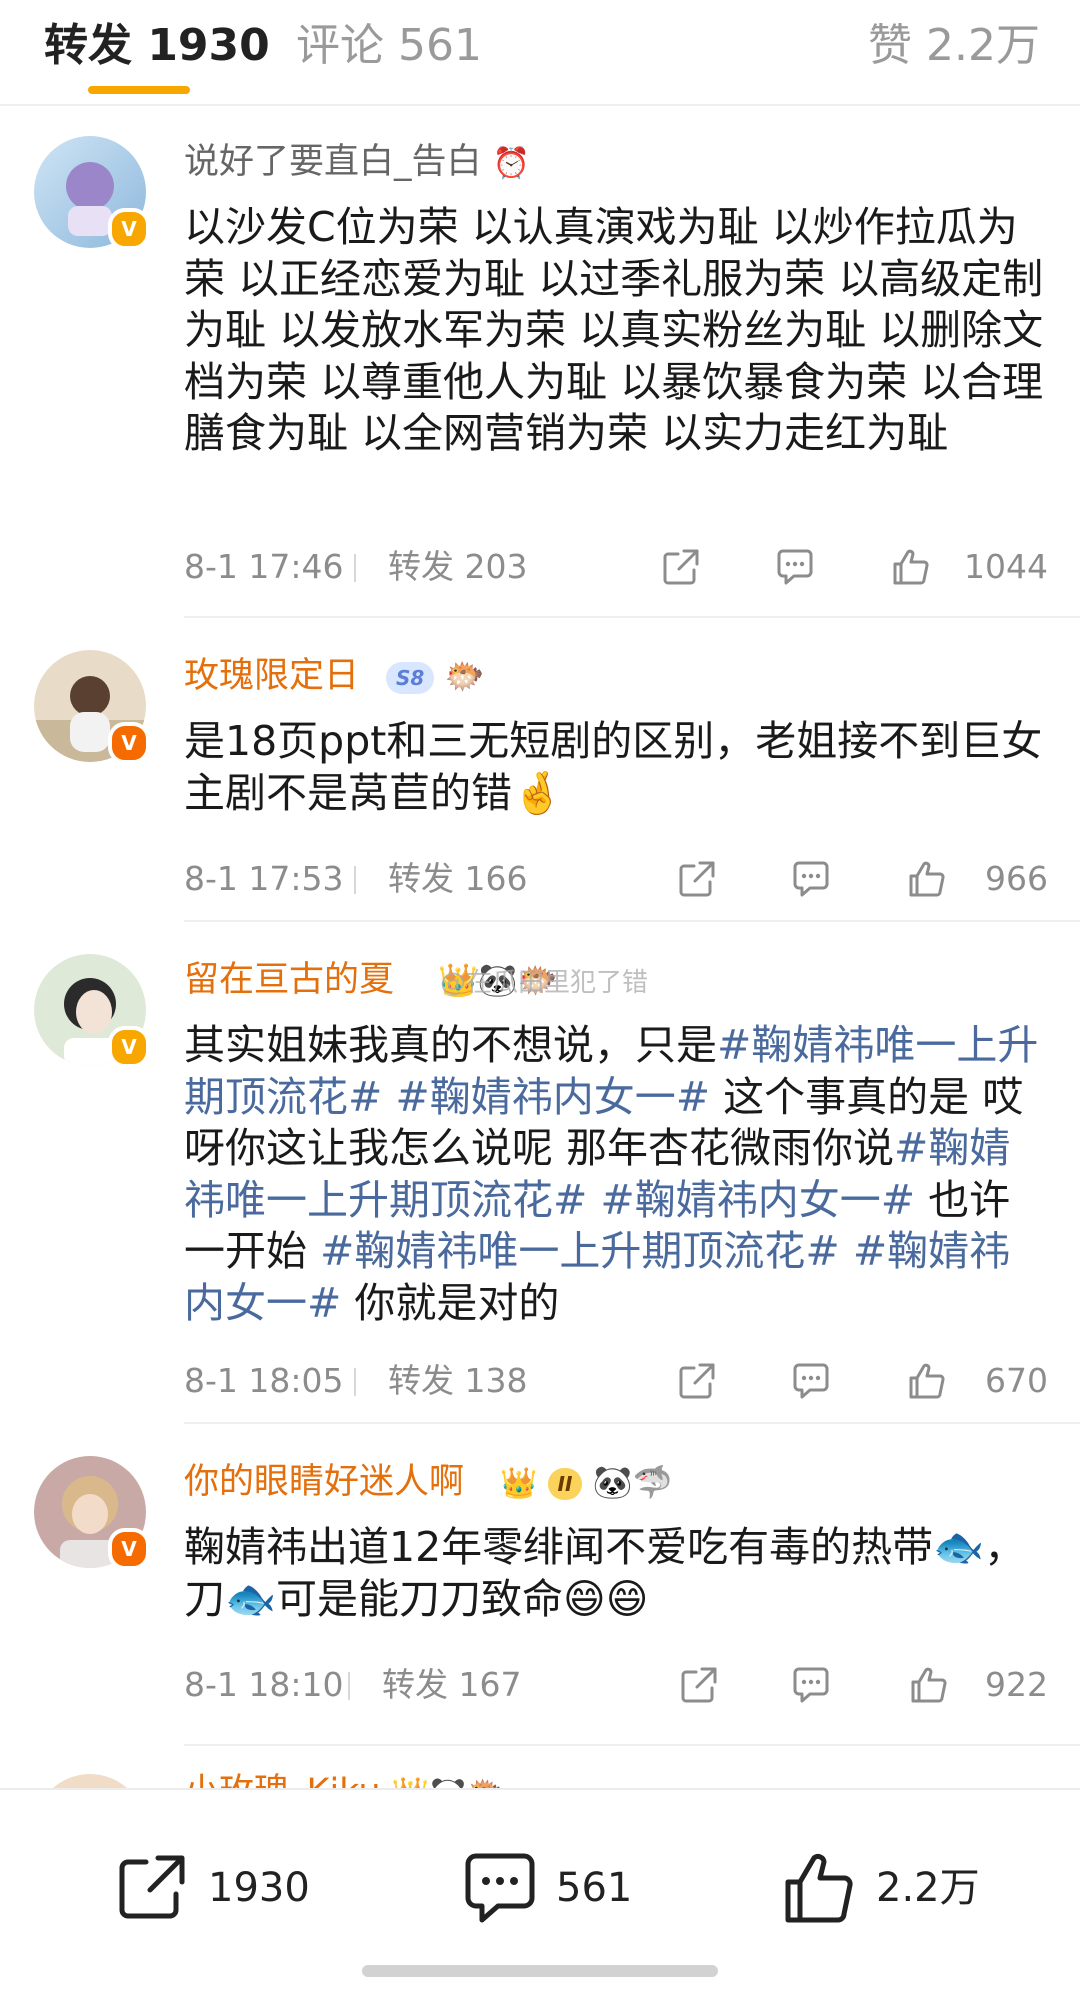 The height and width of the screenshot is (2000, 1080). Describe the element at coordinates (613, 767) in the screenshot. I see `comment-text: 是18页ppt和三无短剧的区别，老姐接不到巨女主剧不是莴苣的错🤞` at that location.